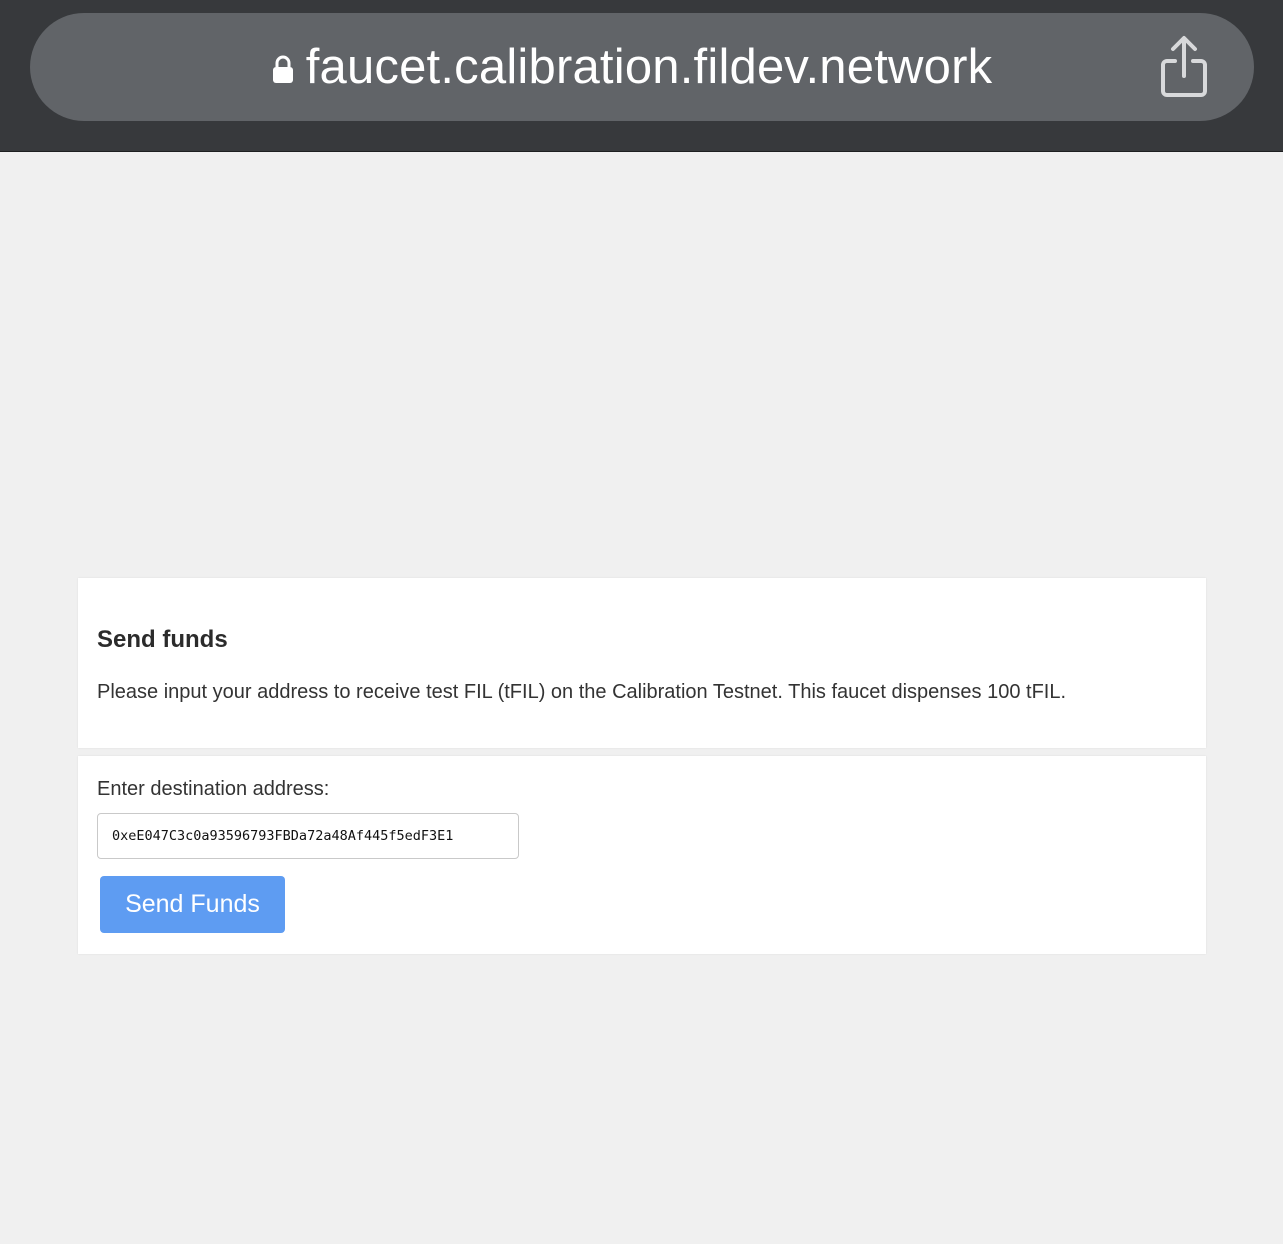  I want to click on send-funds-form-card: Enter destination address: Send Funds, so click(642, 855).